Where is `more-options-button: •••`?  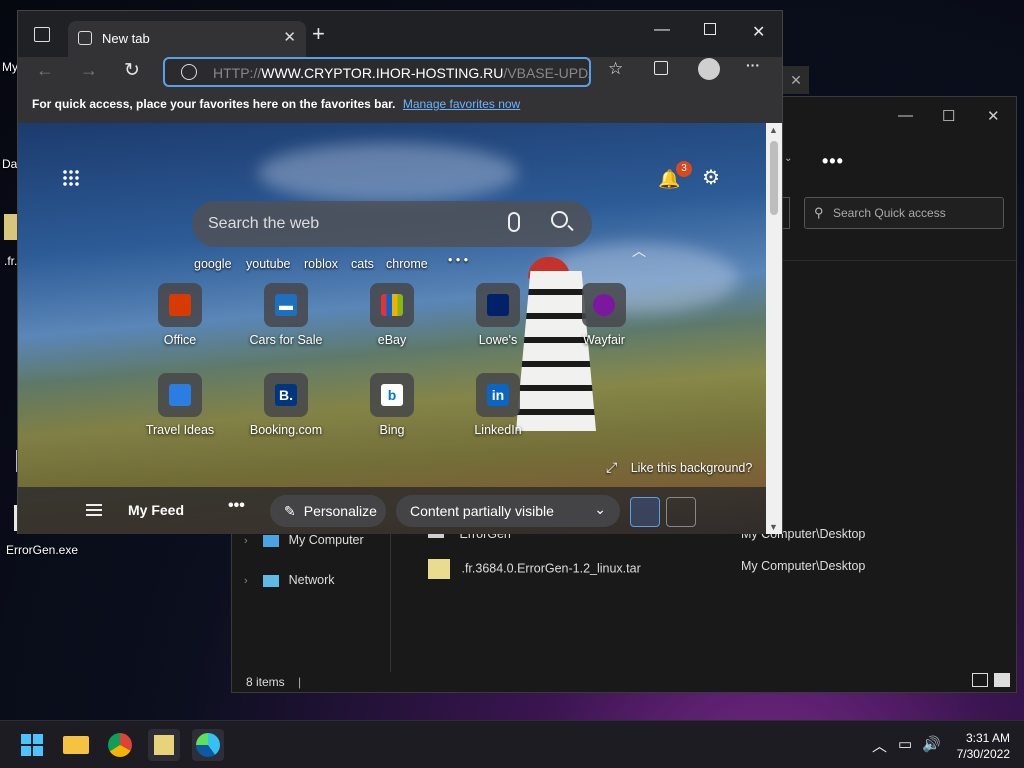
more-options-button: ••• is located at coordinates (833, 161).